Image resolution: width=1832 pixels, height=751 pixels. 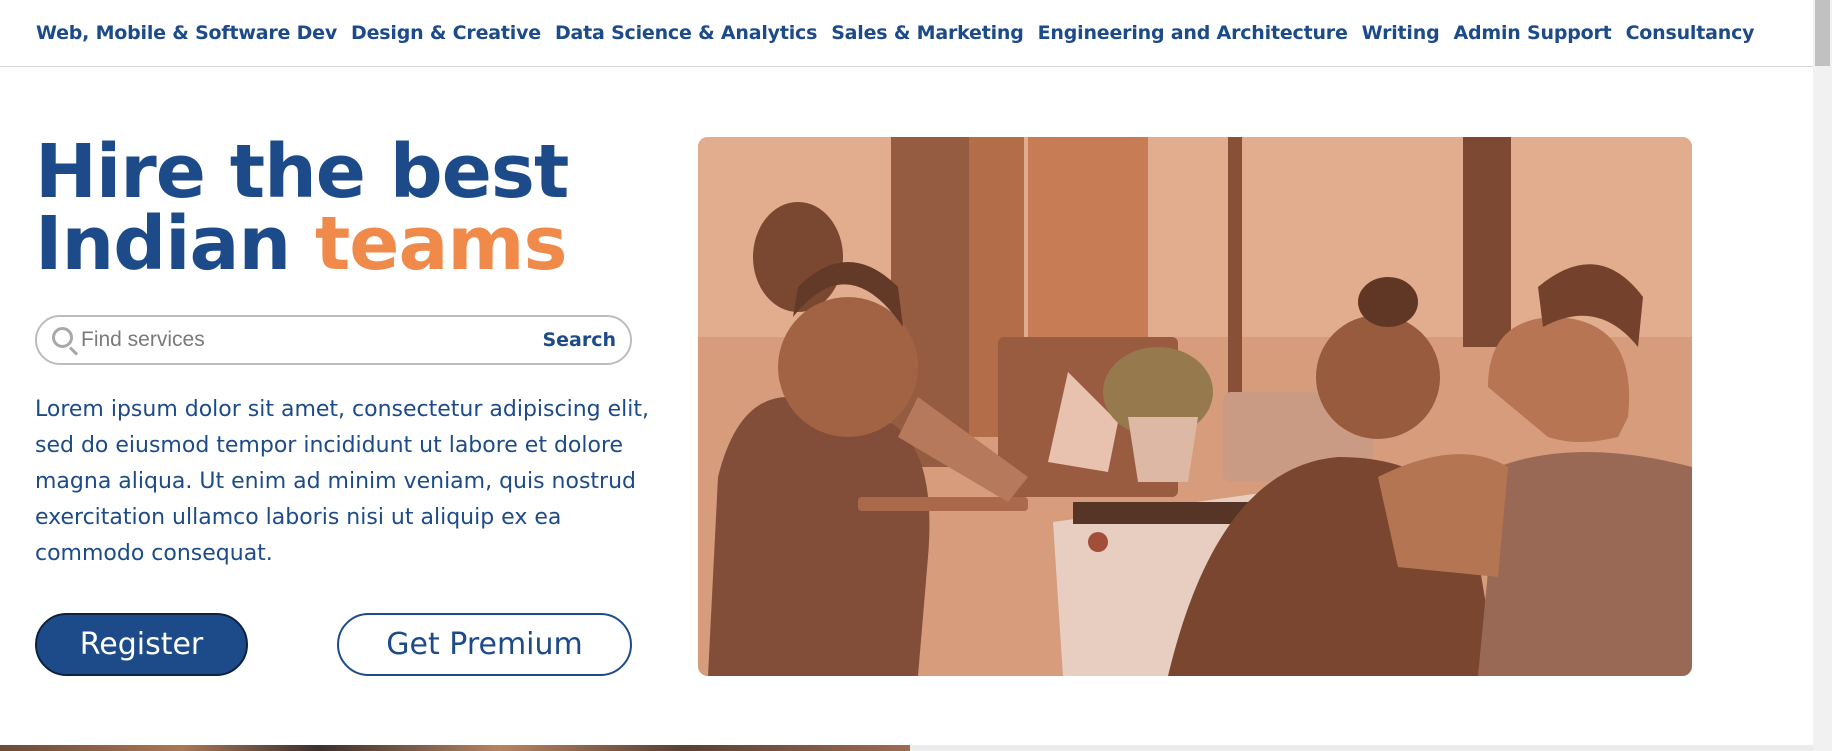 What do you see at coordinates (446, 33) in the screenshot?
I see `nav-item-design-creative: Design & Creative` at bounding box center [446, 33].